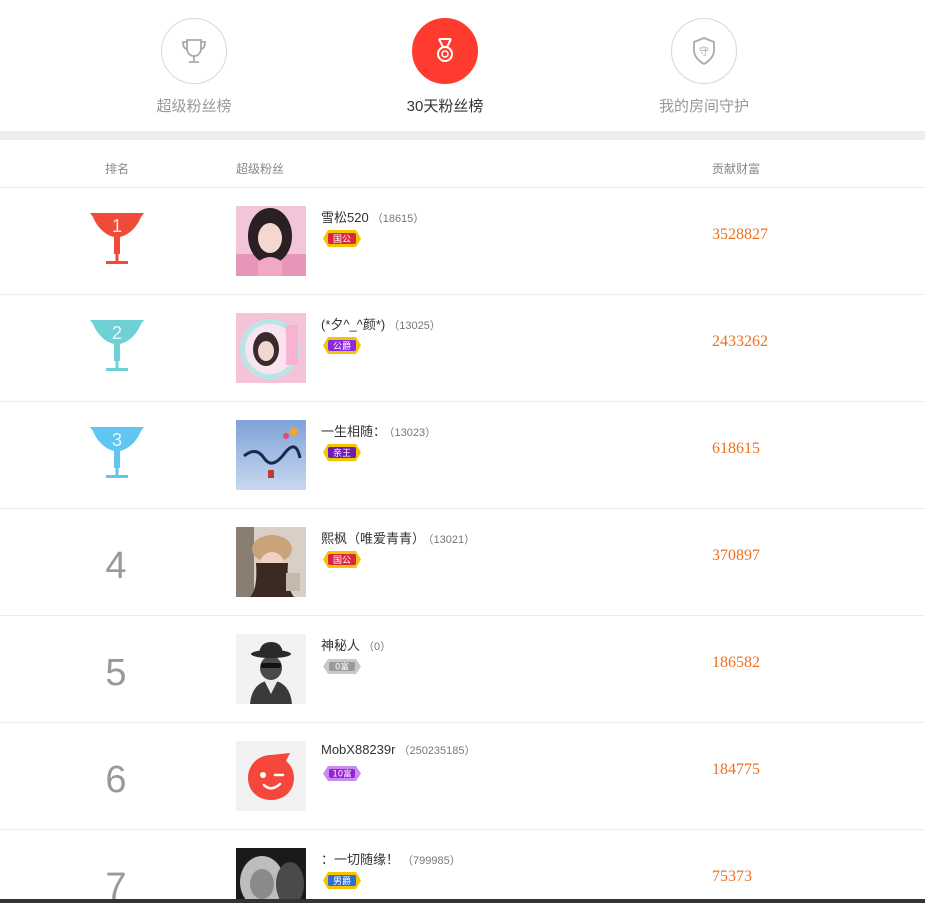 This screenshot has height=903, width=925. I want to click on wealth-value: 370897, so click(736, 555).